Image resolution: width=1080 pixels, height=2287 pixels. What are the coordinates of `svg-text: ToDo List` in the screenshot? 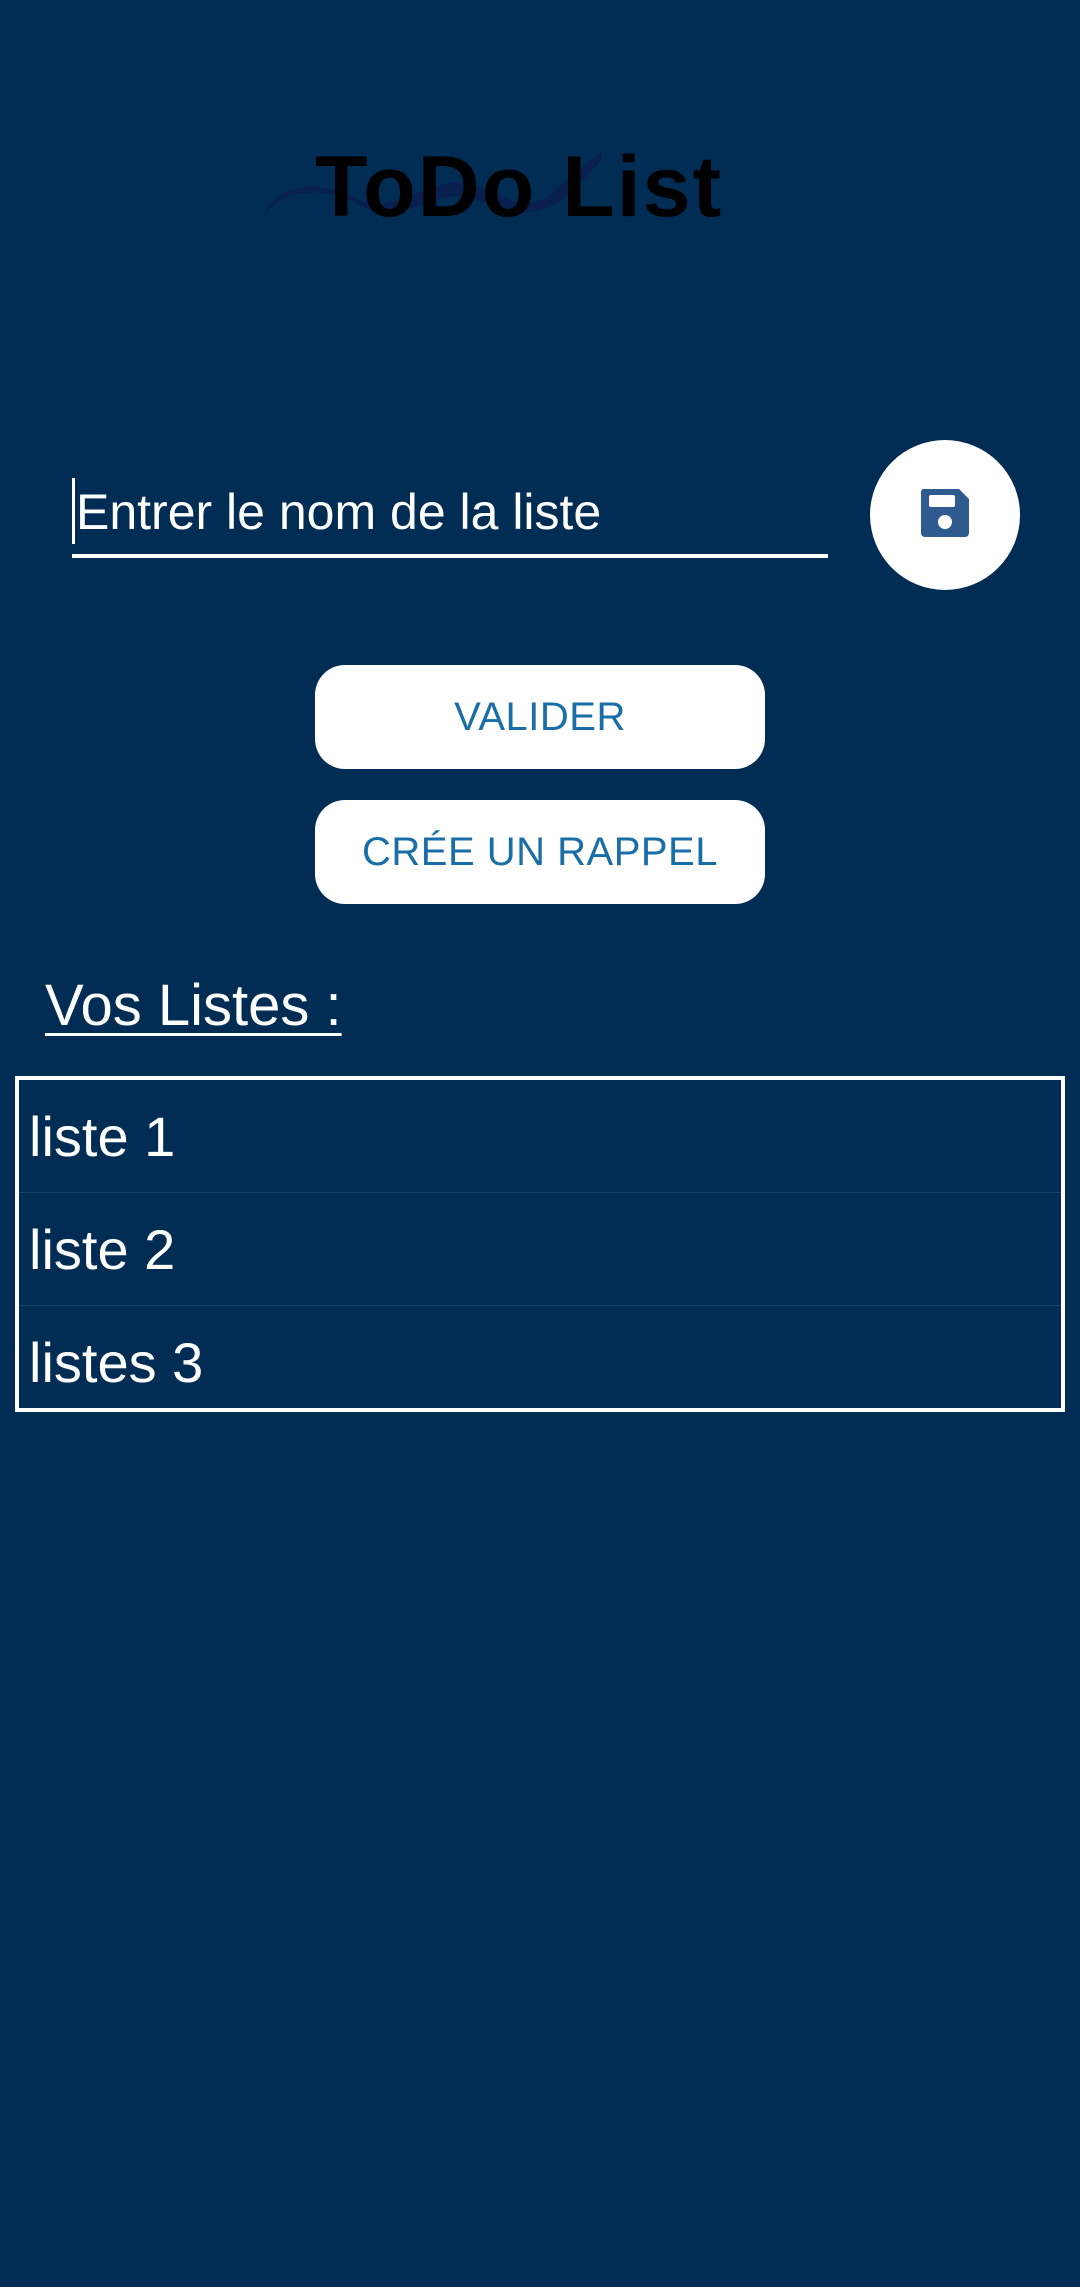 It's located at (519, 187).